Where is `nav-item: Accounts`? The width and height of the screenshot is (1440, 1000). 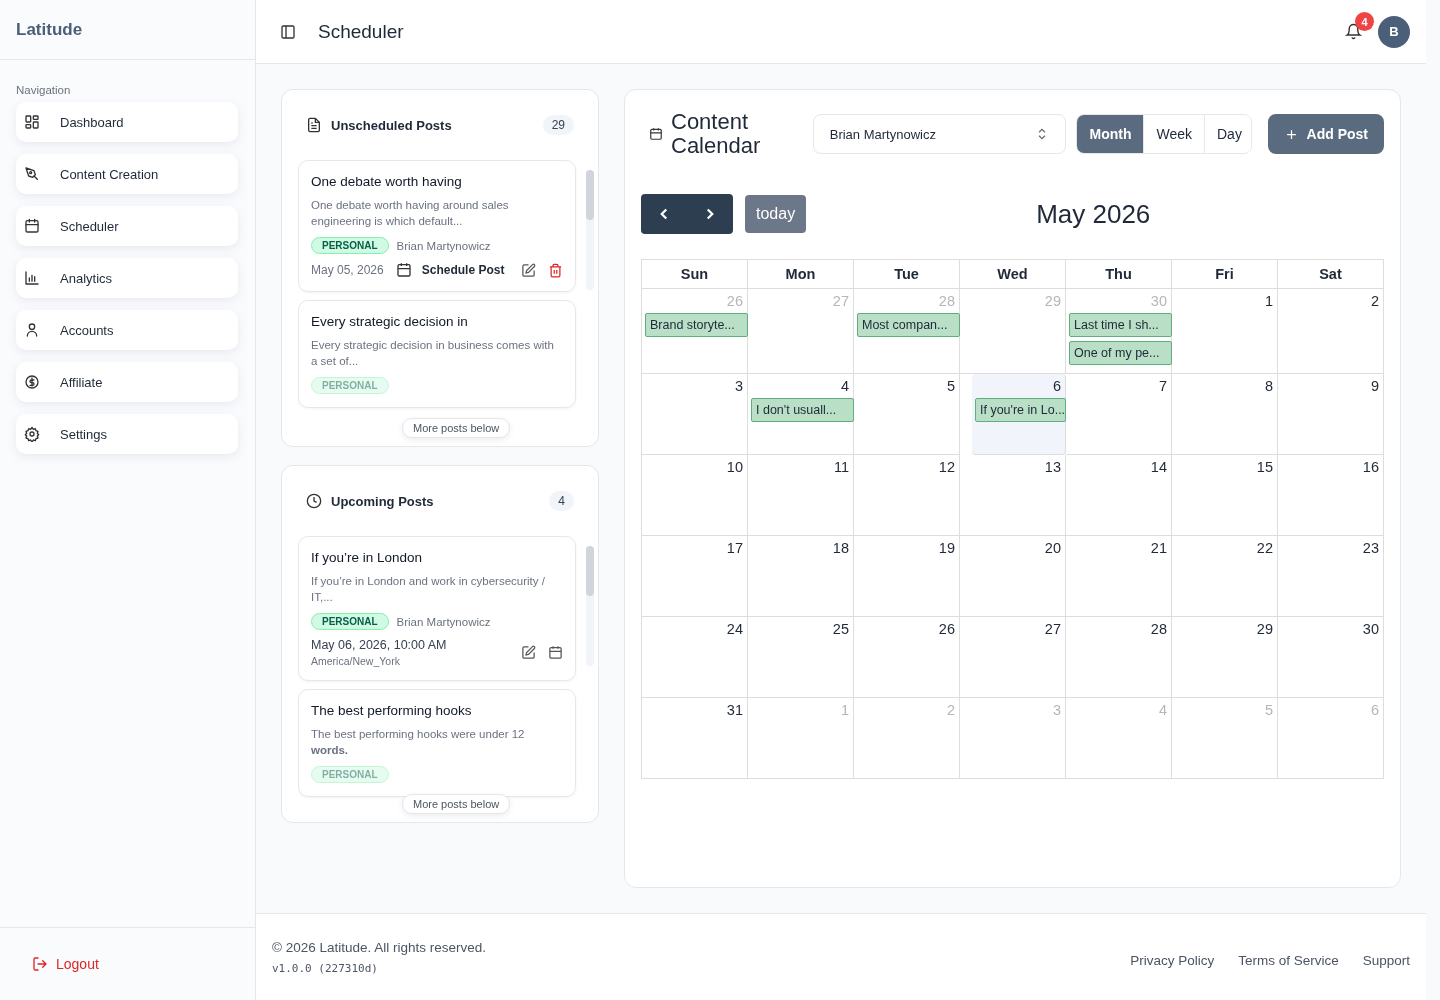 nav-item: Accounts is located at coordinates (127, 330).